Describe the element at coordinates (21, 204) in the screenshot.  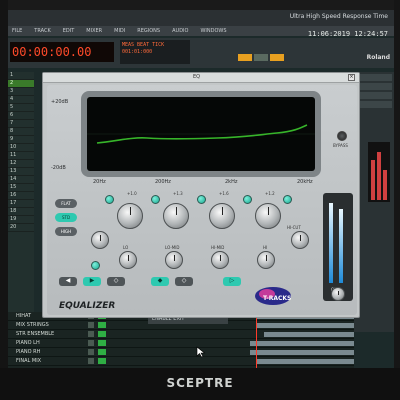
I see `track-number: 17` at that location.